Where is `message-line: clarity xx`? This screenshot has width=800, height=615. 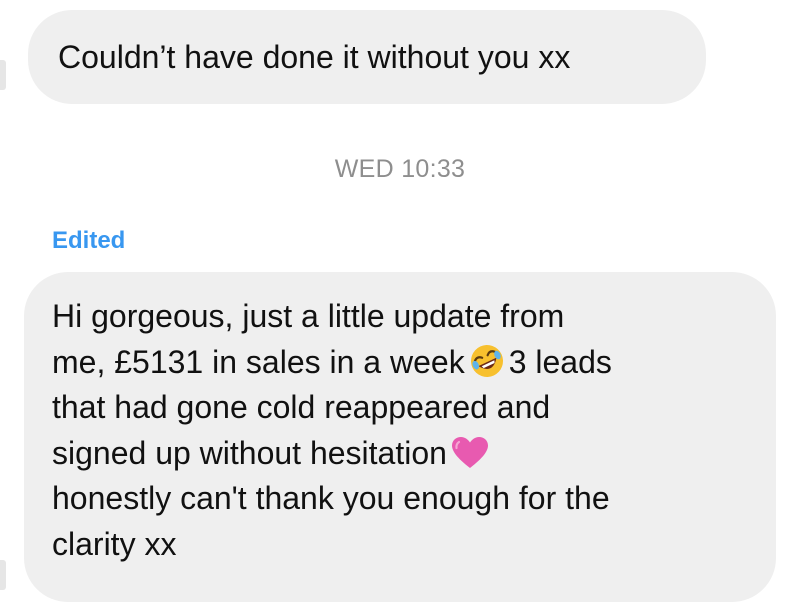 message-line: clarity xx is located at coordinates (114, 543).